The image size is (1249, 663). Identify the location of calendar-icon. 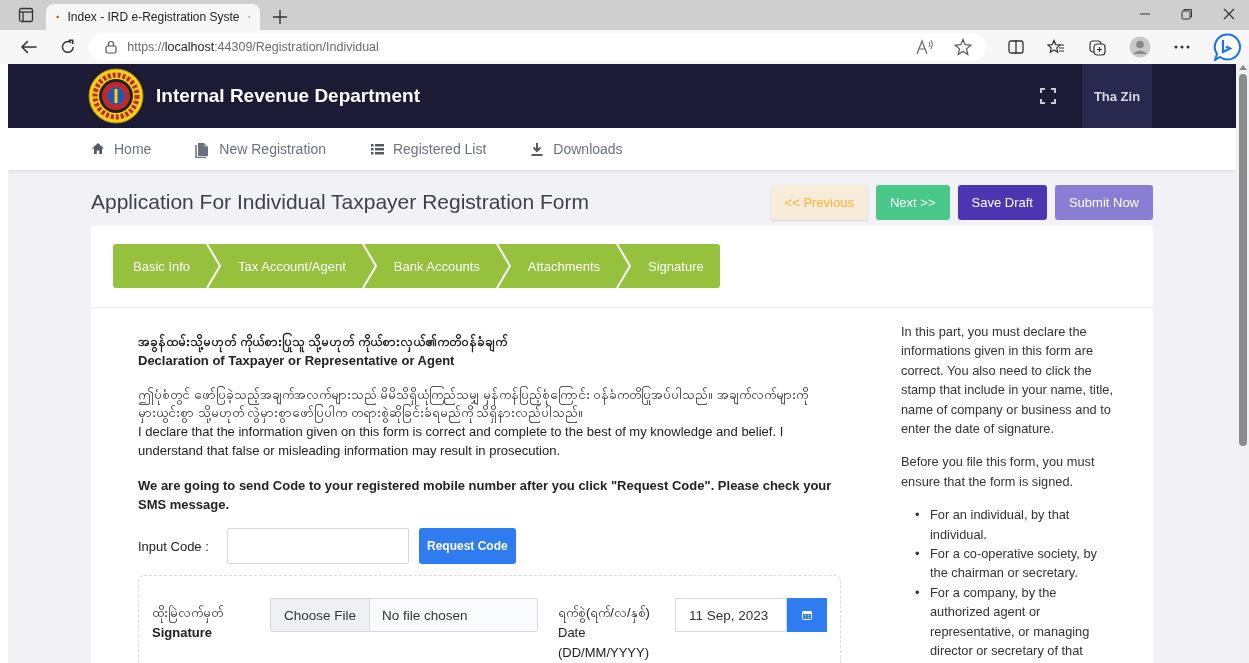
(807, 615).